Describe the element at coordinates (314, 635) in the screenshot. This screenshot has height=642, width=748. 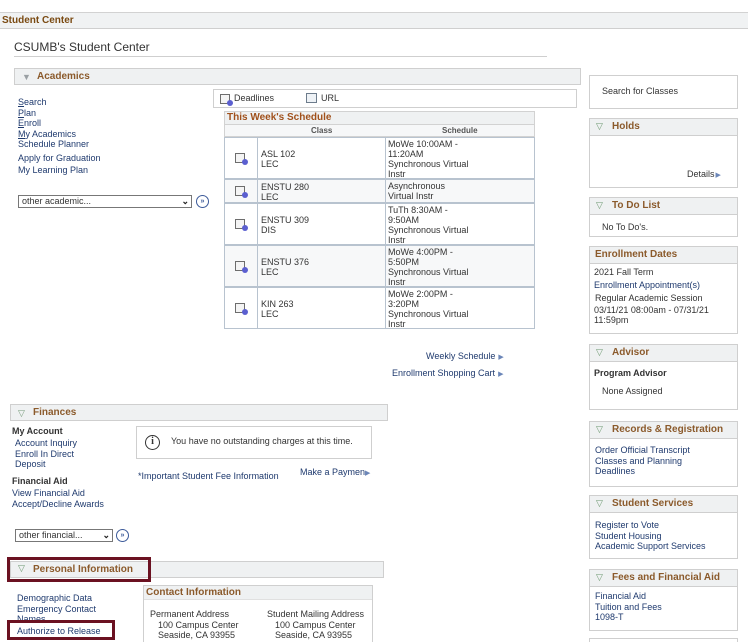
I see `mailing-address-line2: Seaside, CA 93955` at that location.